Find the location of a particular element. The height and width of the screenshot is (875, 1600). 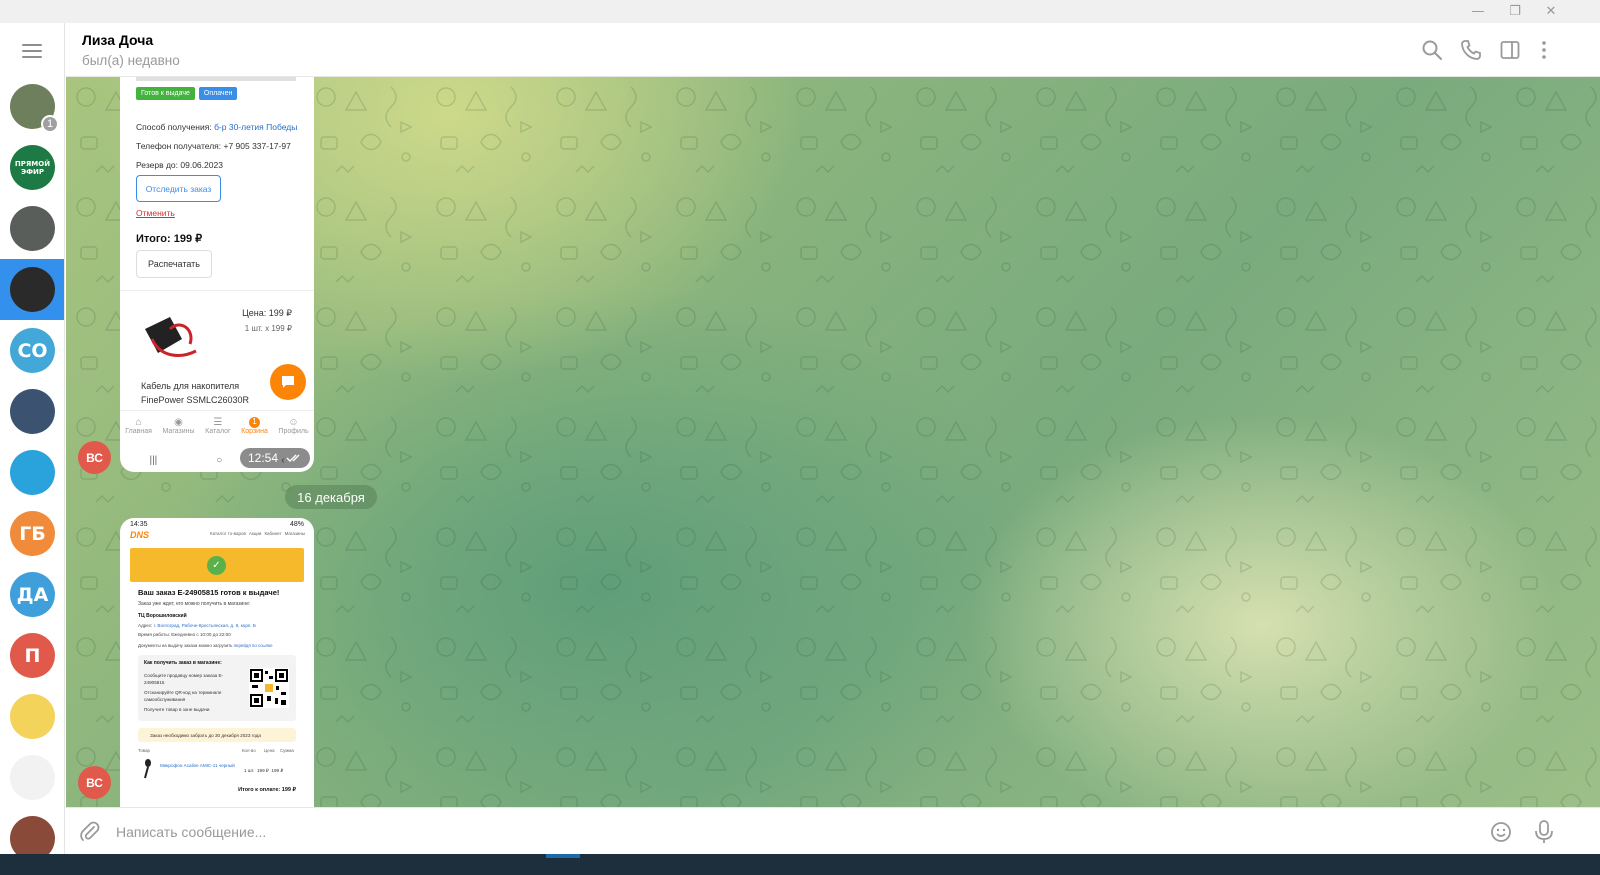

chat-header: Лиза Доча был(а) недавно is located at coordinates (833, 50).